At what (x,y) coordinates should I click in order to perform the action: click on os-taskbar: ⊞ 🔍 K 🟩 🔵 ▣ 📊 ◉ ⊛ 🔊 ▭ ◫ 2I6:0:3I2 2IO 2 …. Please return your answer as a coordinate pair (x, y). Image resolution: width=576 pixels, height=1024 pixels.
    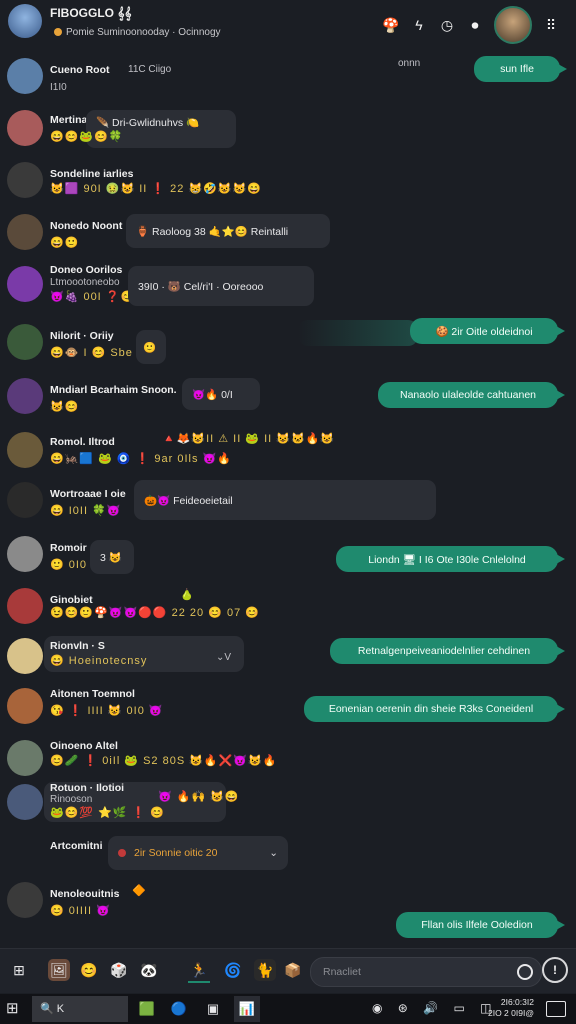
    Looking at the image, I should click on (288, 1009).